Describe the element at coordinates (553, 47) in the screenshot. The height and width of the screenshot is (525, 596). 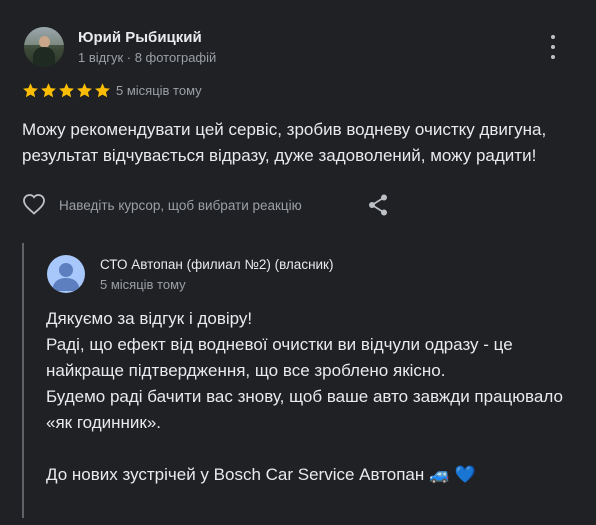
I see `more-options-button` at that location.